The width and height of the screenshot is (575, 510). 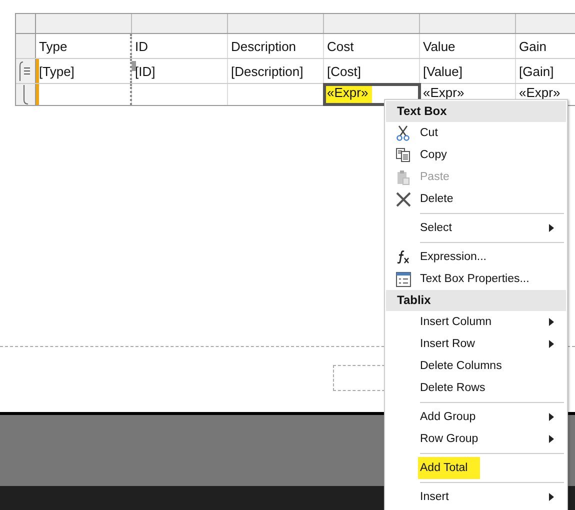 I want to click on delete-icon, so click(x=403, y=199).